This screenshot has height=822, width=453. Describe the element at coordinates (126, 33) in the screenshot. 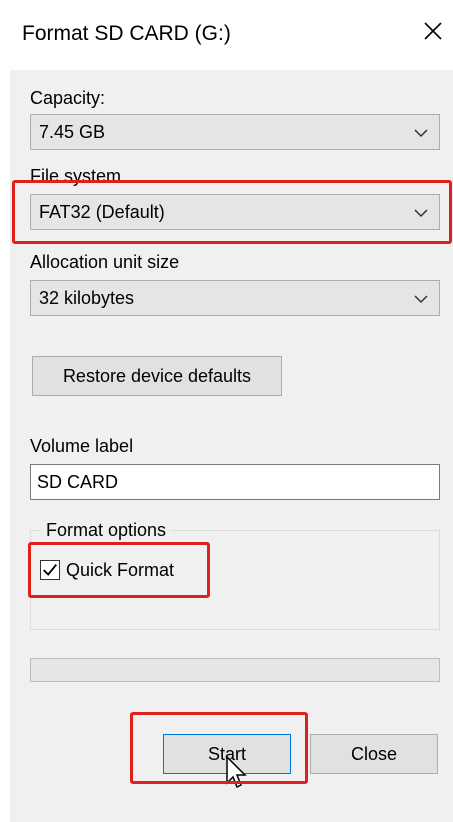

I see `dialog-title: Format SD CARD (G:)` at that location.